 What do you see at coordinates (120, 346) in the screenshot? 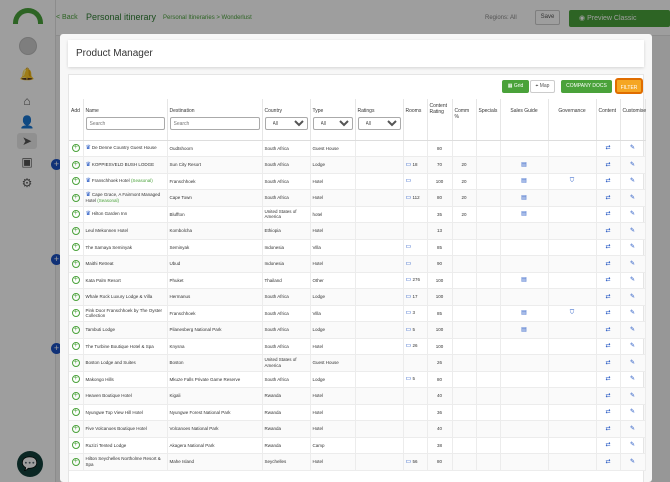
I see `product-name: The Turbine Boutique Hotel & Spa` at bounding box center [120, 346].